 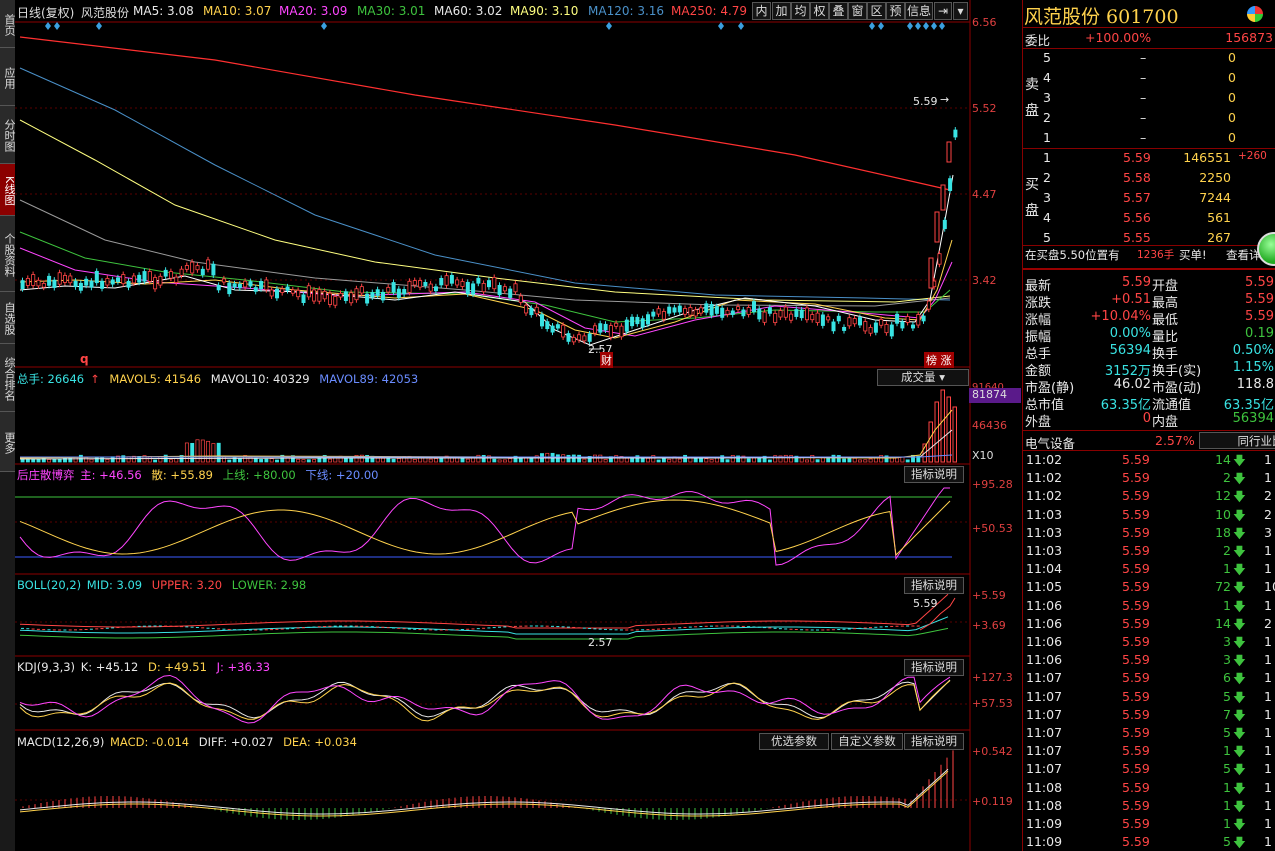 I want to click on macd-preferred-params-button: 优选参数, so click(x=794, y=741).